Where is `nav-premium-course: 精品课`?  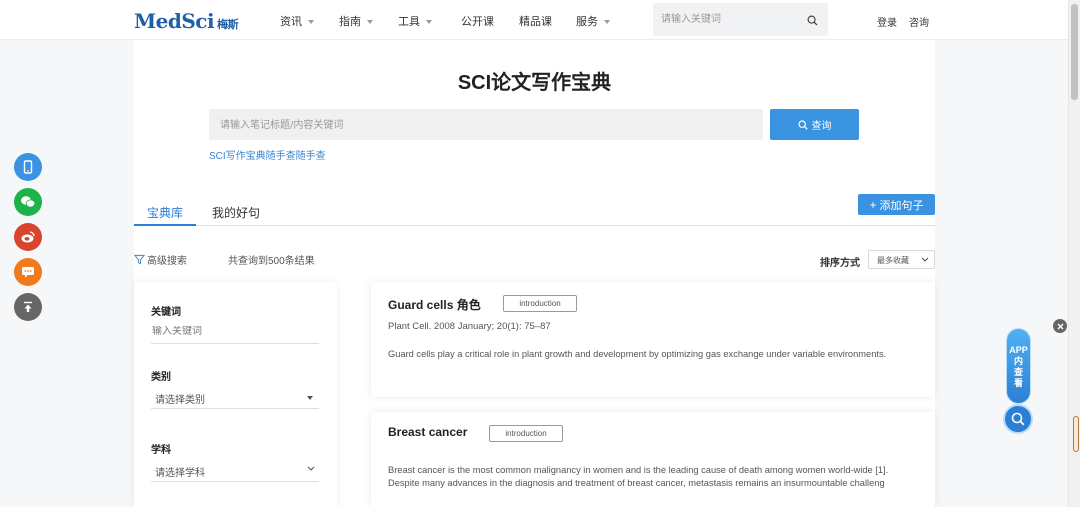 nav-premium-course: 精品课 is located at coordinates (535, 21).